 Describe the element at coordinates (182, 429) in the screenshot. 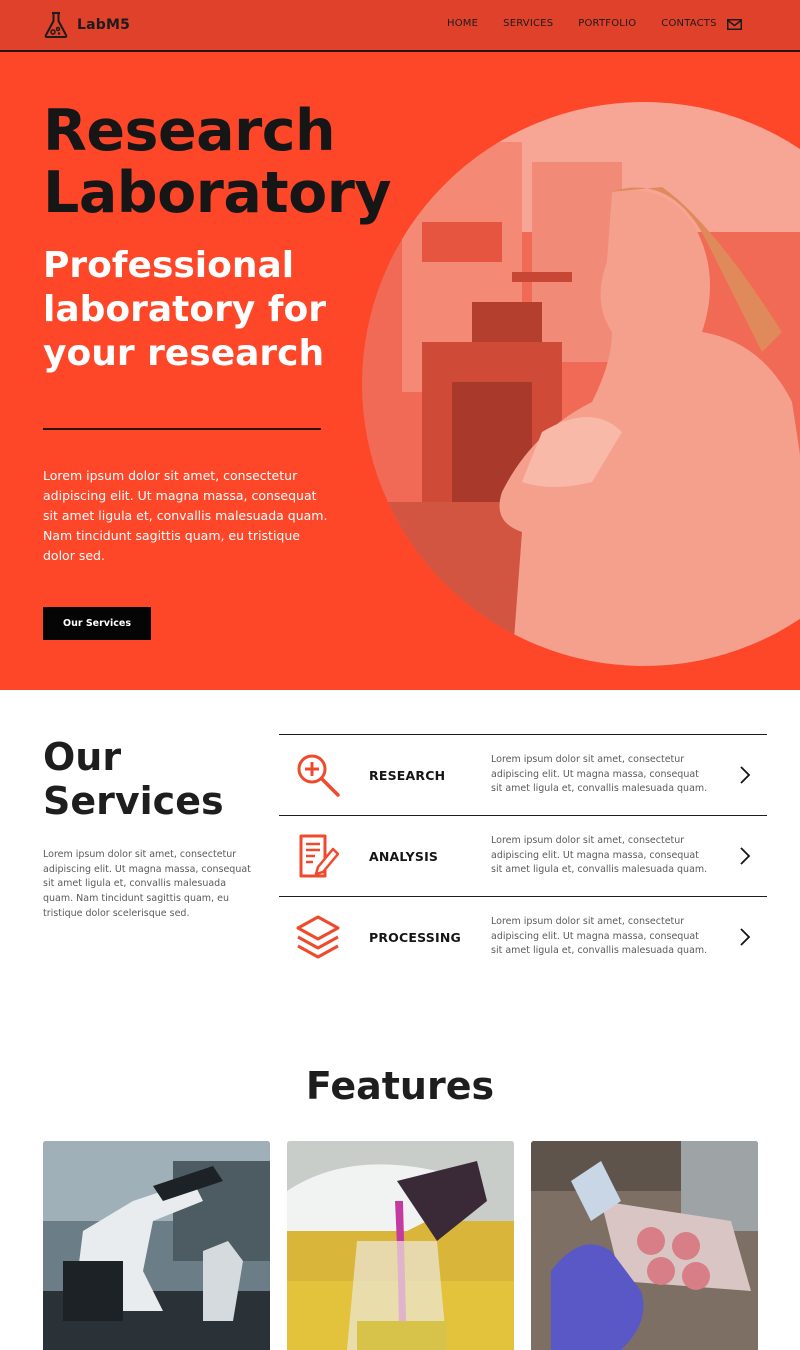

I see `hero-divider` at that location.